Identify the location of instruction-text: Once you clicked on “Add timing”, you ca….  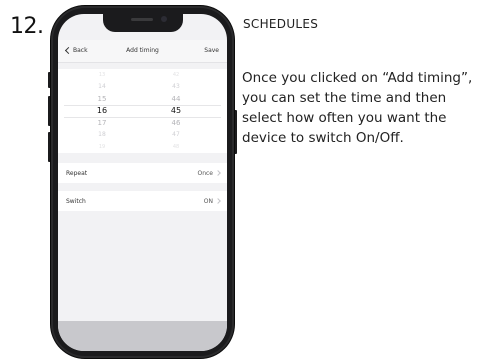
(357, 108).